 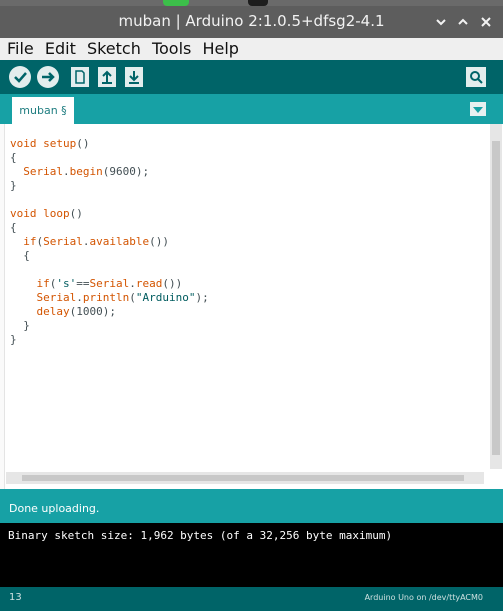 What do you see at coordinates (476, 77) in the screenshot?
I see `serial-monitor-icon` at bounding box center [476, 77].